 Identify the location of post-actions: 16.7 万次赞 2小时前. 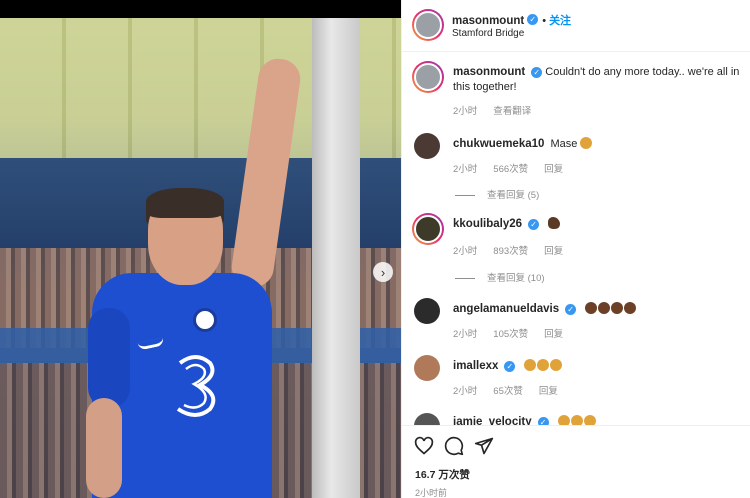
(576, 461).